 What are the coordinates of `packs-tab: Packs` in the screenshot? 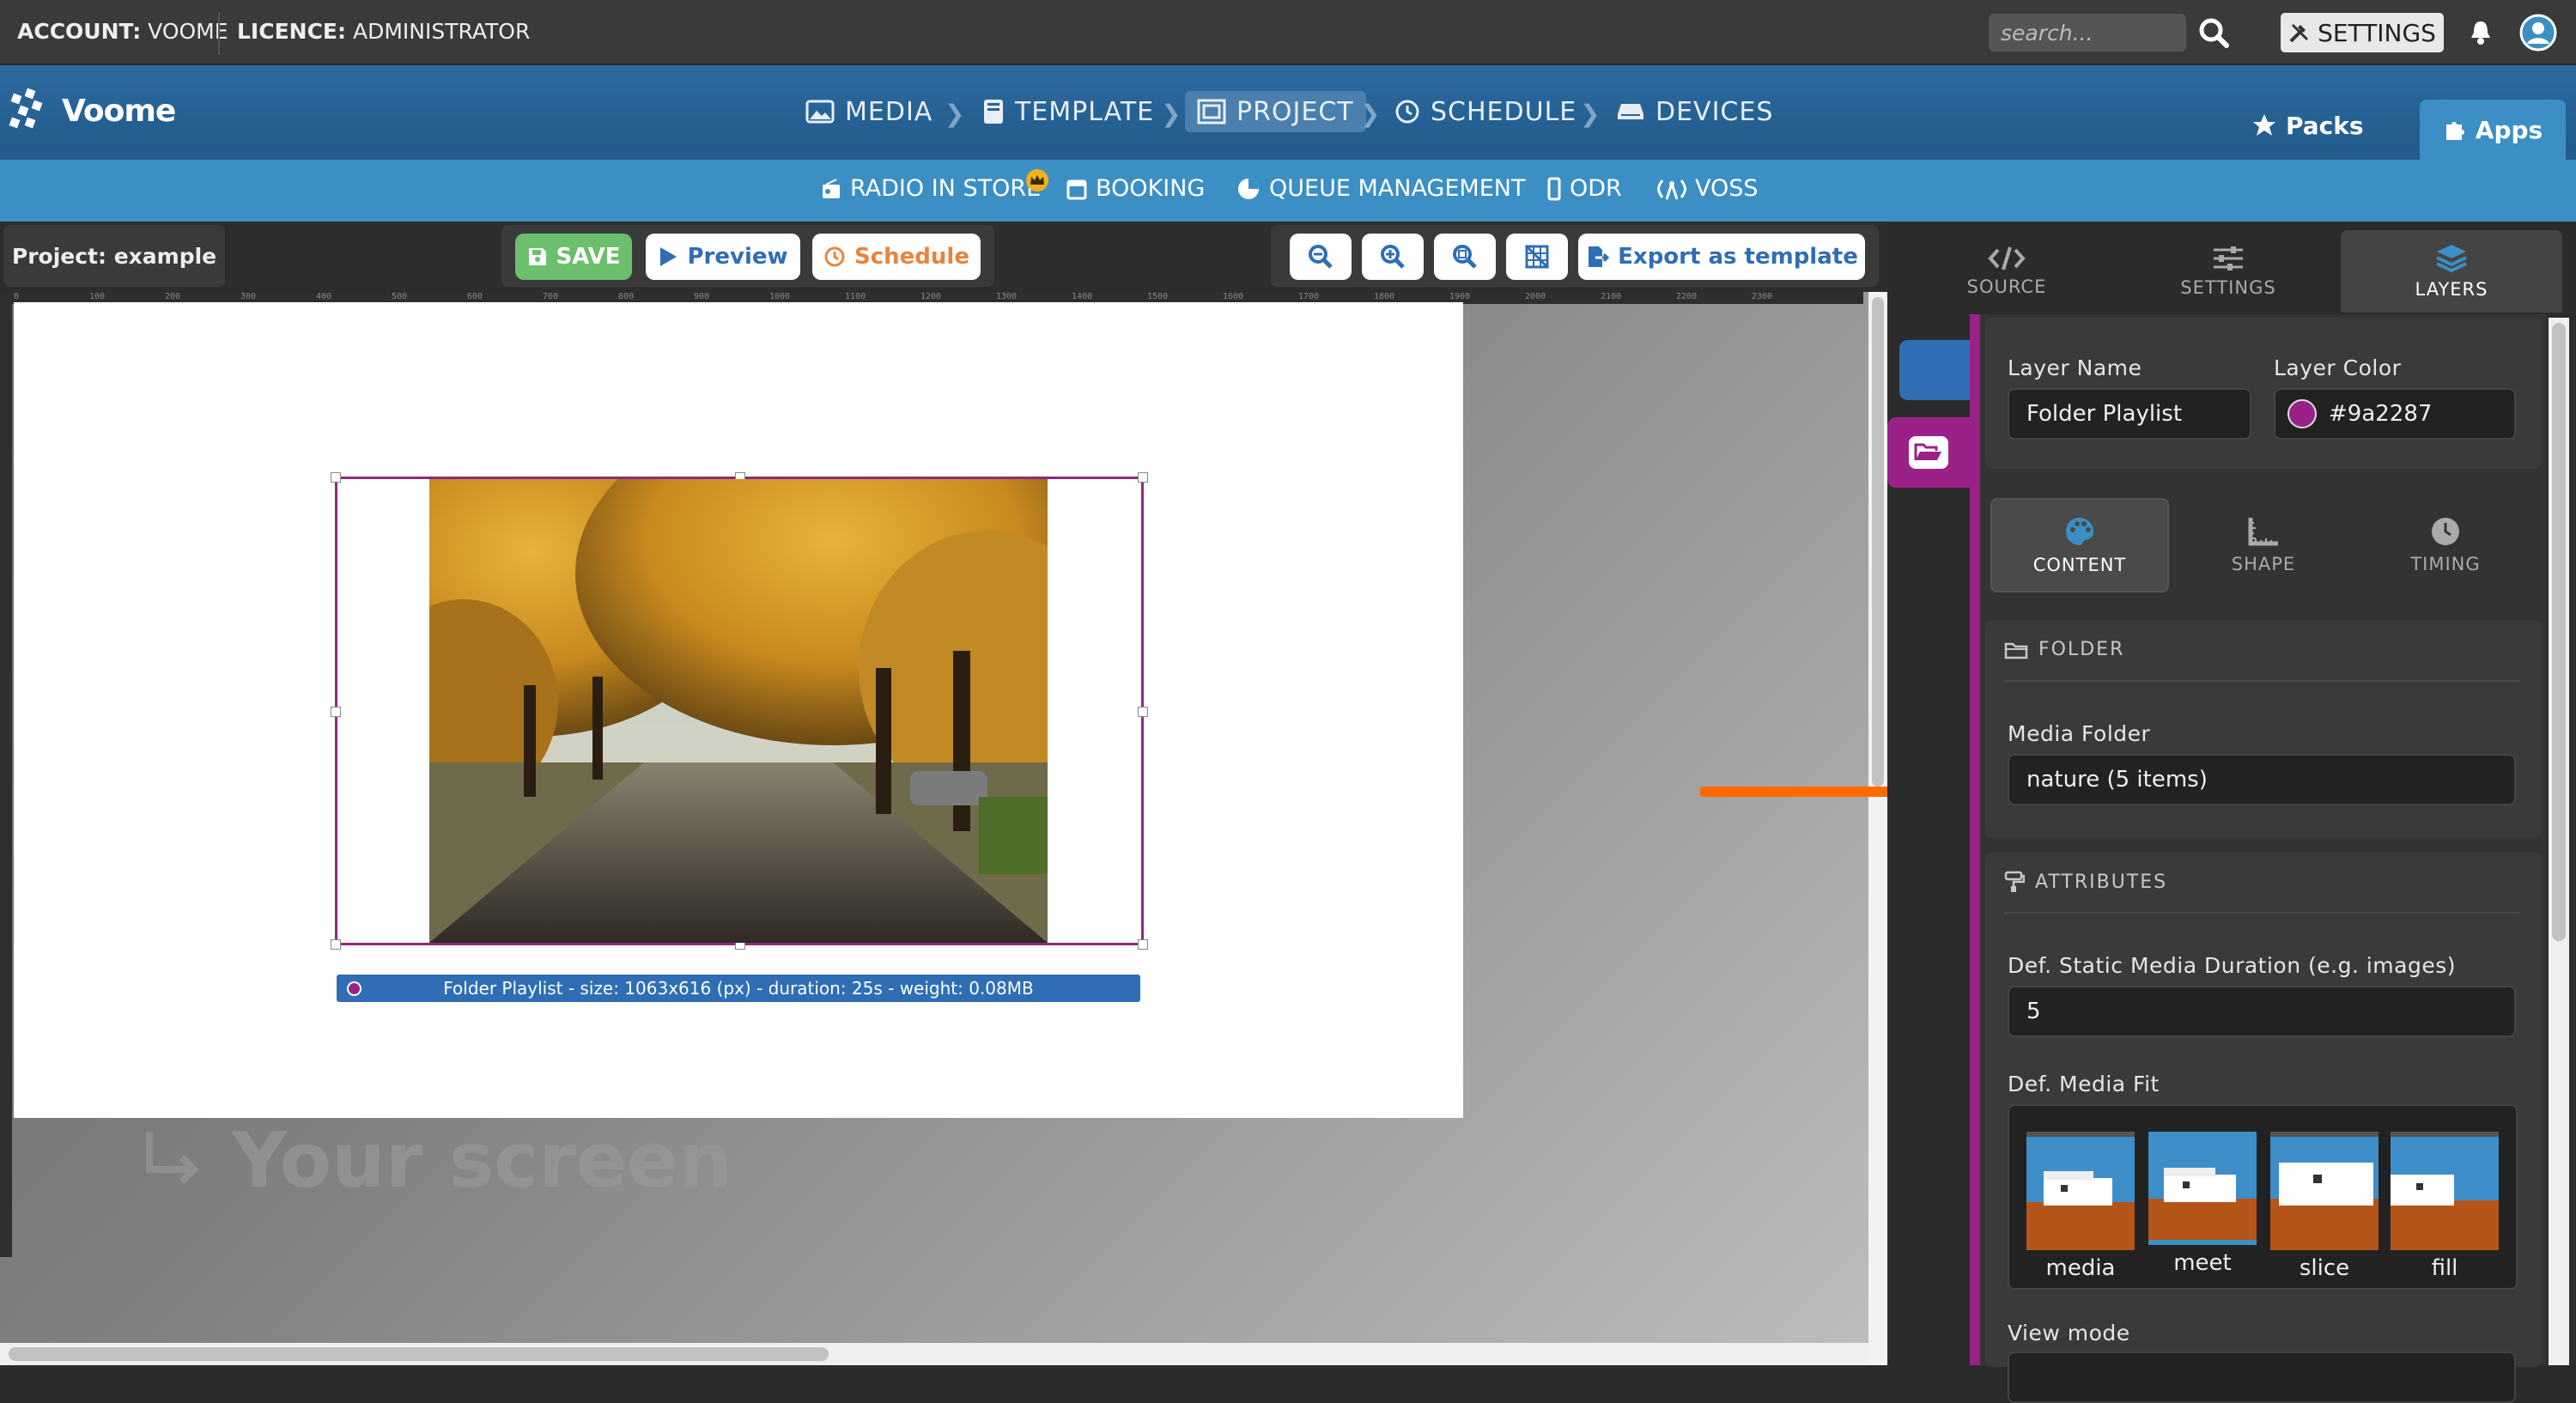 It's located at (2307, 125).